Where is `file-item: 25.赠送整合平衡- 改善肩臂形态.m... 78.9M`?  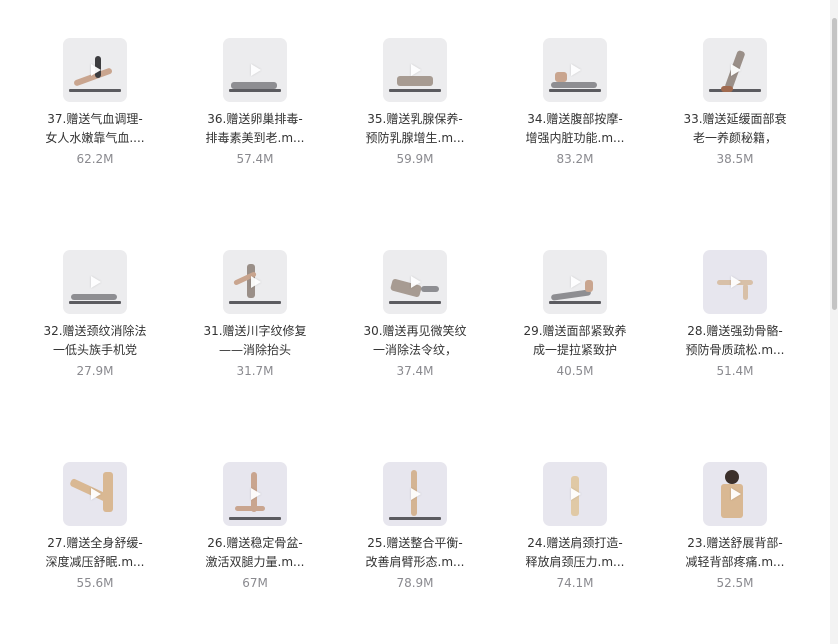 file-item: 25.赠送整合平衡- 改善肩臂形态.m... 78.9M is located at coordinates (415, 526).